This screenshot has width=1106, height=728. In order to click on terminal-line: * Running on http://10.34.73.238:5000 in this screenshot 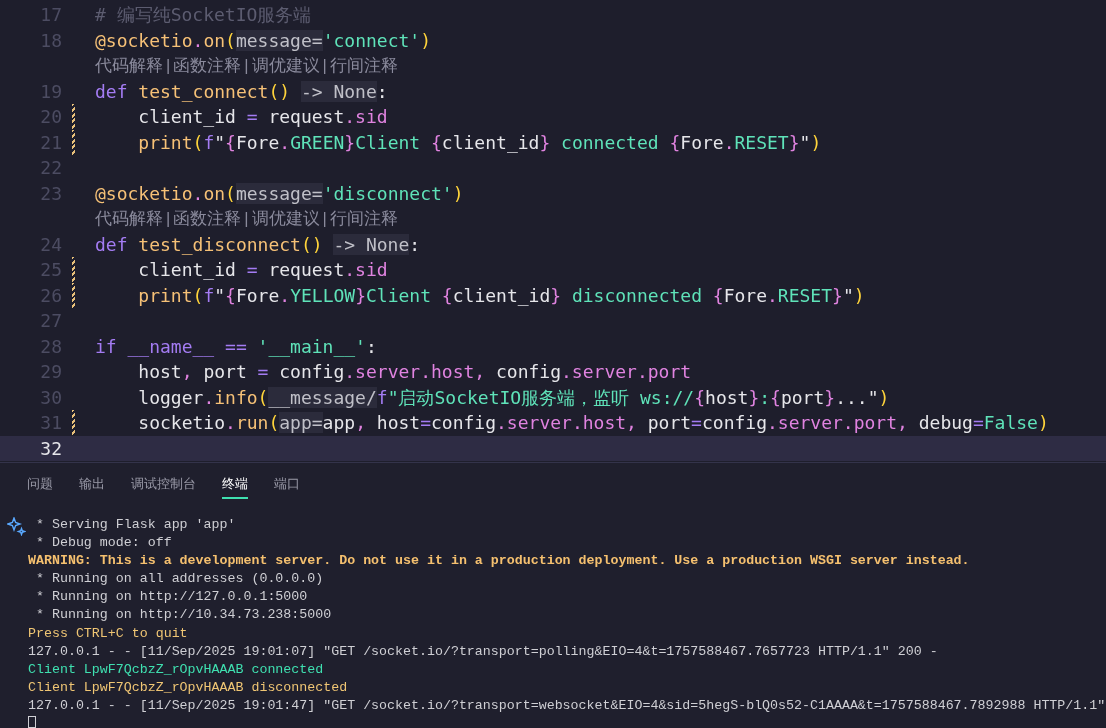, I will do `click(183, 615)`.